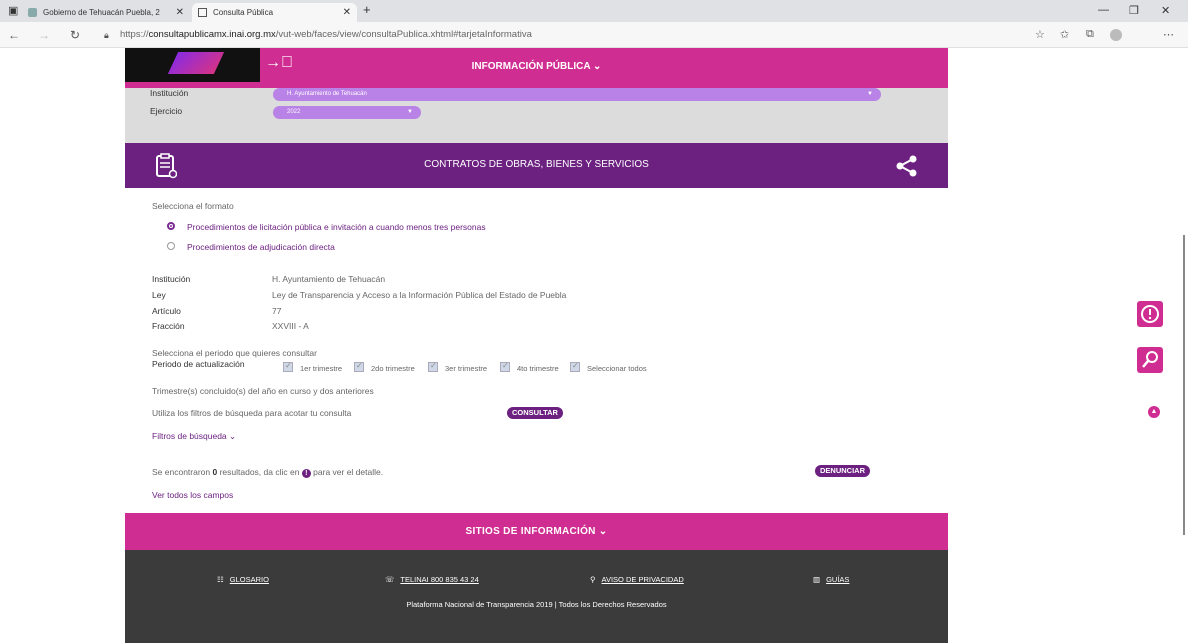 Image resolution: width=1188 pixels, height=643 pixels. What do you see at coordinates (32, 12) in the screenshot?
I see `shield-icon` at bounding box center [32, 12].